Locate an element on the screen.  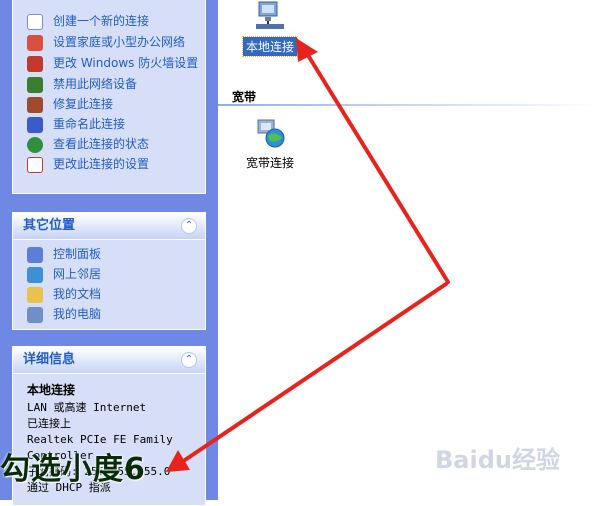
arrow-to-local-connection is located at coordinates (373, 161).